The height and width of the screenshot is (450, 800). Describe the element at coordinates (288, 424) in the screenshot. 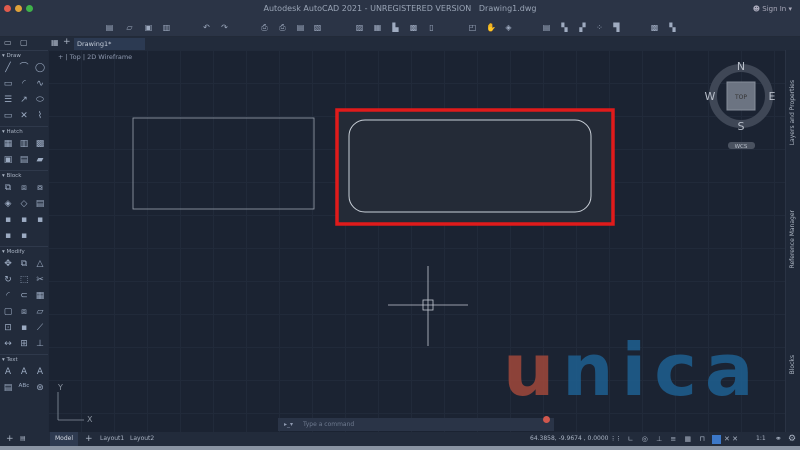

I see `command-menu-icon: ▸_▾` at that location.